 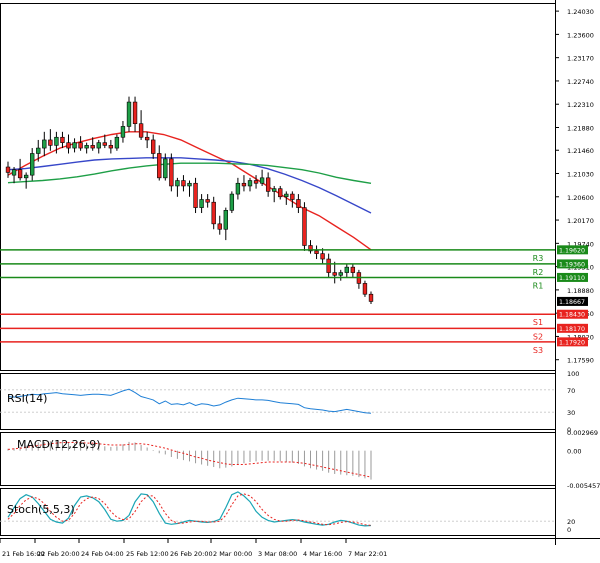 I want to click on rsi-panel, so click(x=278, y=401).